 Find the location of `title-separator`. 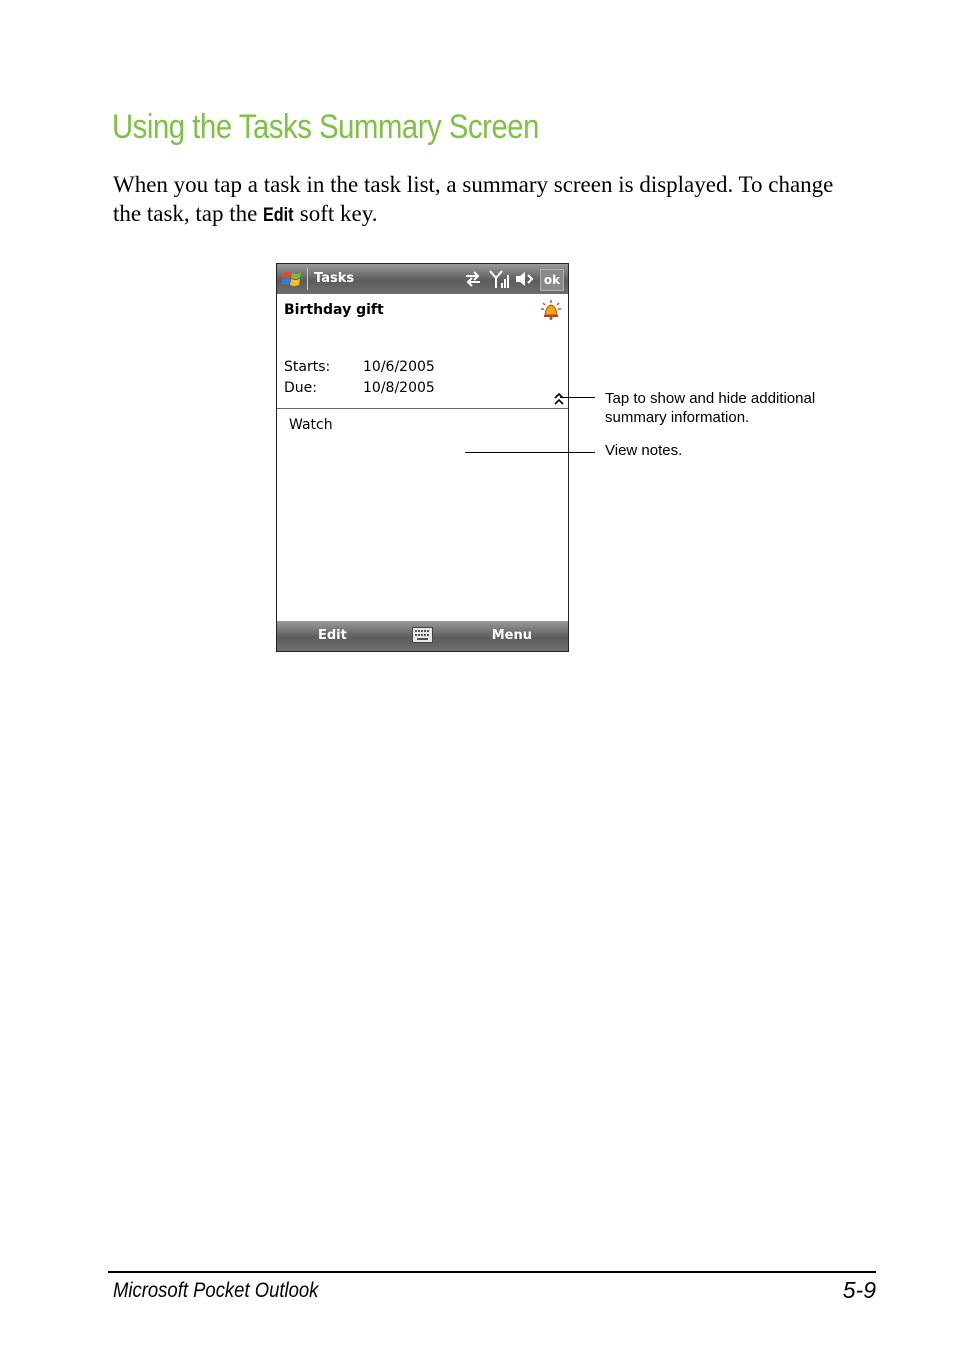

title-separator is located at coordinates (307, 279).